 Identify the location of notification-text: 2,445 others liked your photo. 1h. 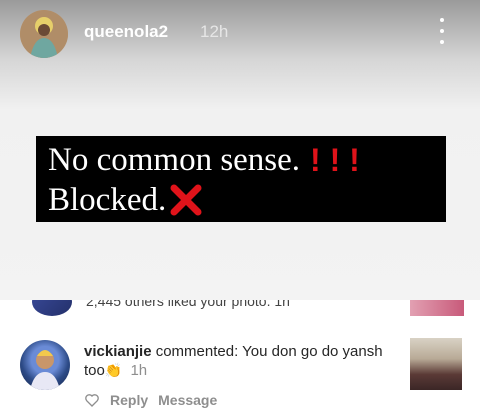
(188, 304).